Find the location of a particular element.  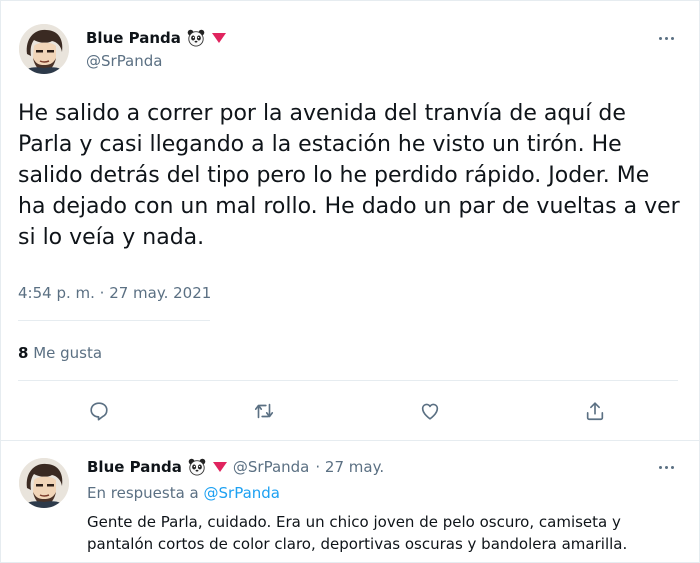

in-reply-to-label: En respuesta a is located at coordinates (145, 493).